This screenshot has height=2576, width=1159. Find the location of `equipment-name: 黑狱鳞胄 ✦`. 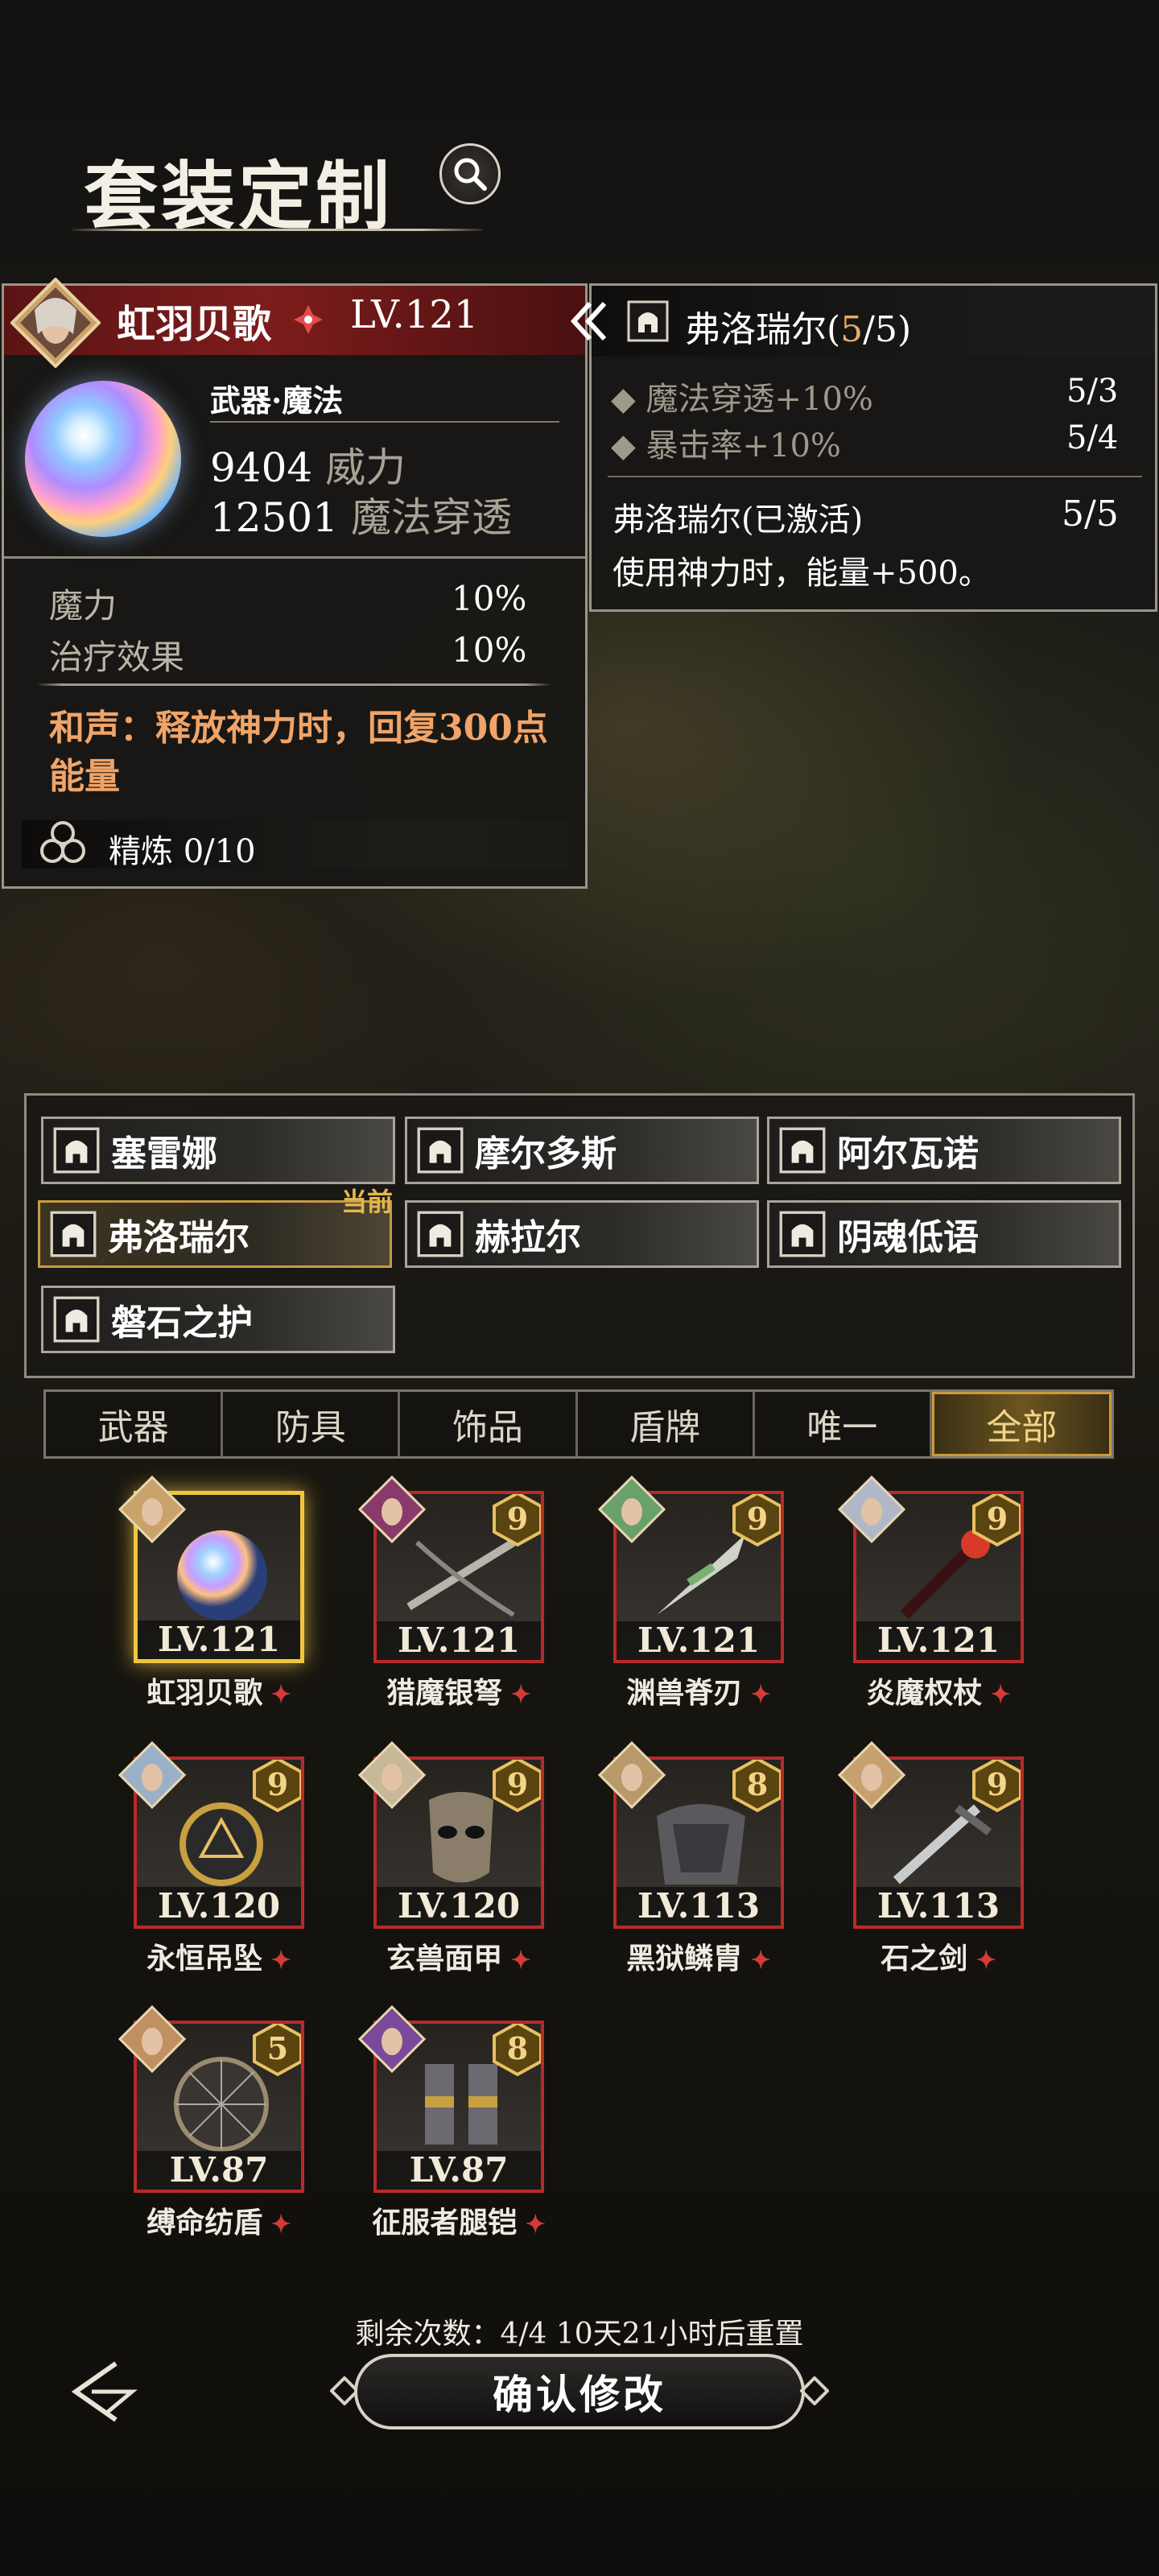

equipment-name: 黑狱鳞胄 ✦ is located at coordinates (698, 1956).